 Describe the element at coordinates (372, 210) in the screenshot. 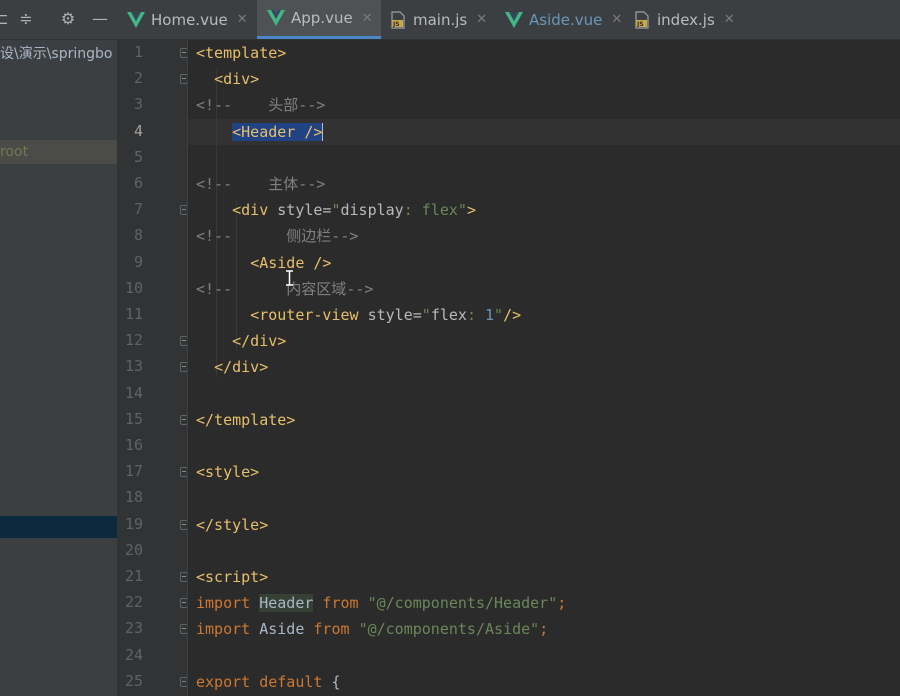

I see `code-token: display` at that location.